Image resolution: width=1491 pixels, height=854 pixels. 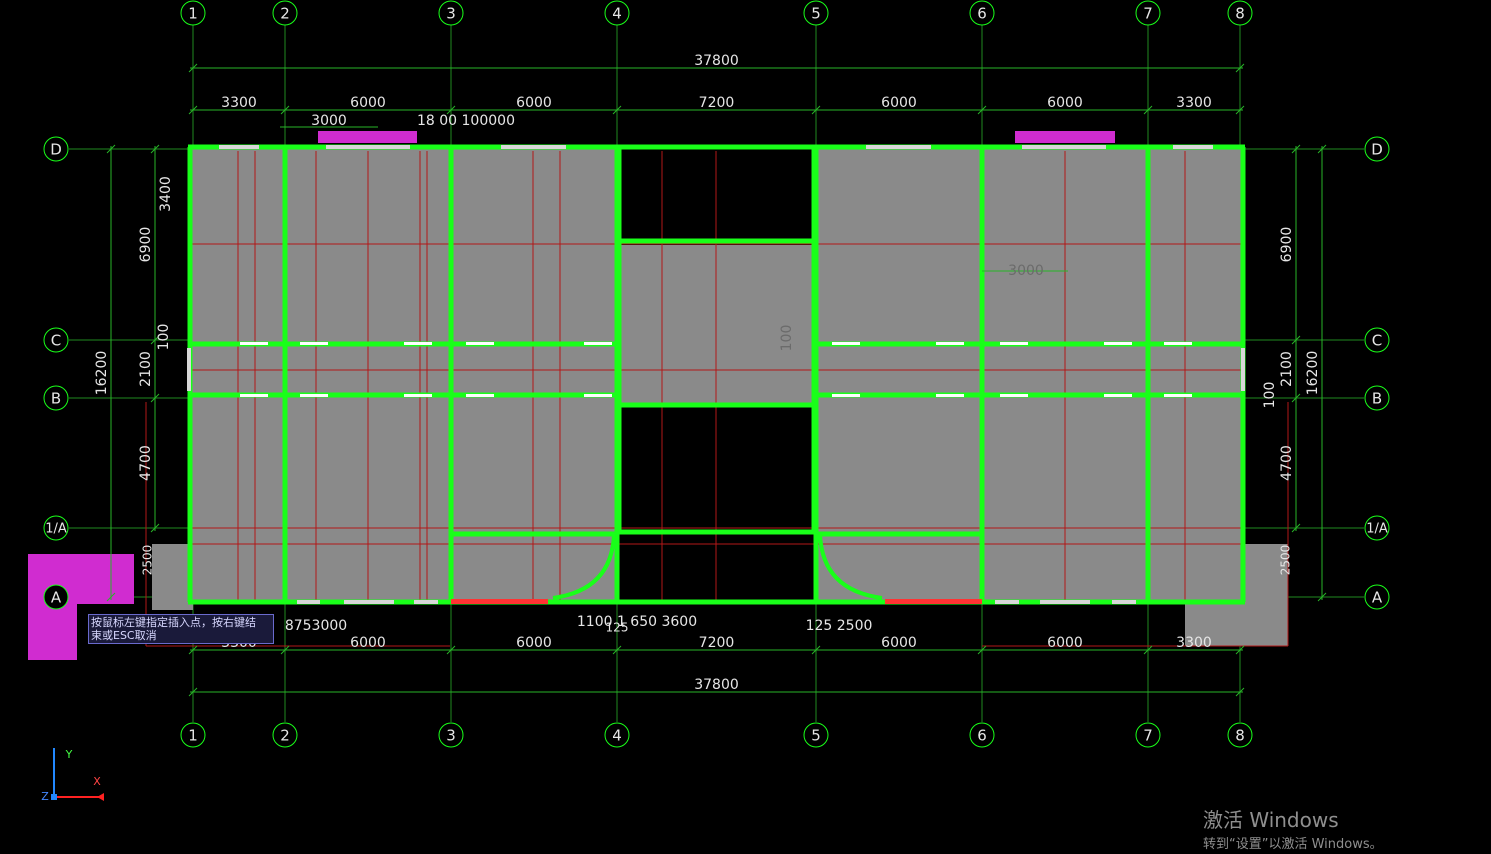 What do you see at coordinates (100, 797) in the screenshot?
I see `ucs-x-arrow` at bounding box center [100, 797].